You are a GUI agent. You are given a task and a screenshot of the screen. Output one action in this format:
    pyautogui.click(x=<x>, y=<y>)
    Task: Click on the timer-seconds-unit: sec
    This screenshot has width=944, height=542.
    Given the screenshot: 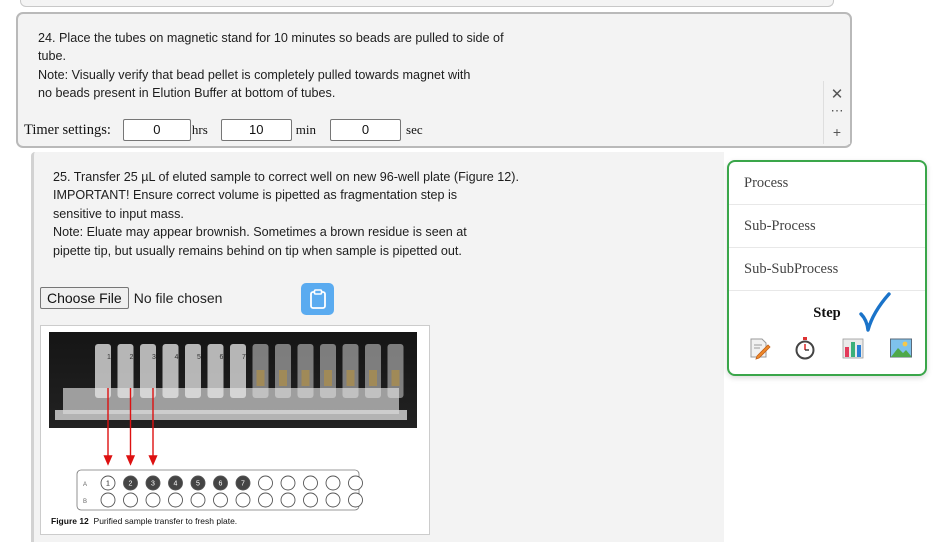 What is the action you would take?
    pyautogui.click(x=414, y=129)
    